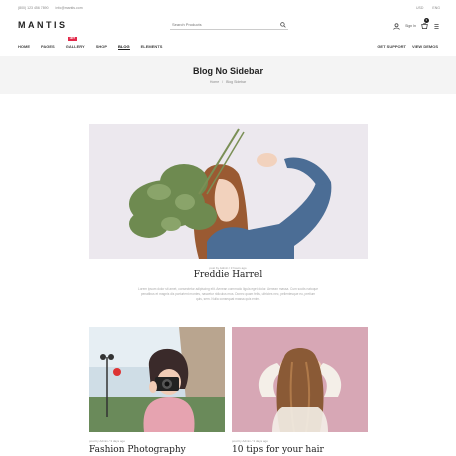 The width and height of the screenshot is (456, 456). I want to click on cart-icon, so click(424, 25).